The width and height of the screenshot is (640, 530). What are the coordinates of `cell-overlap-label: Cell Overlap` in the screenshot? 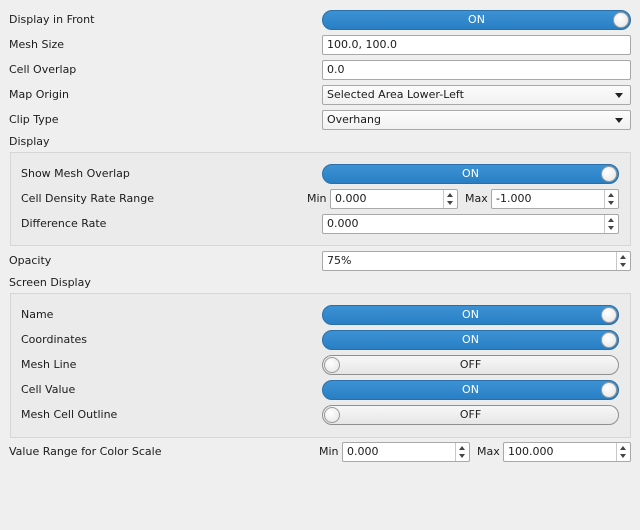 It's located at (43, 69).